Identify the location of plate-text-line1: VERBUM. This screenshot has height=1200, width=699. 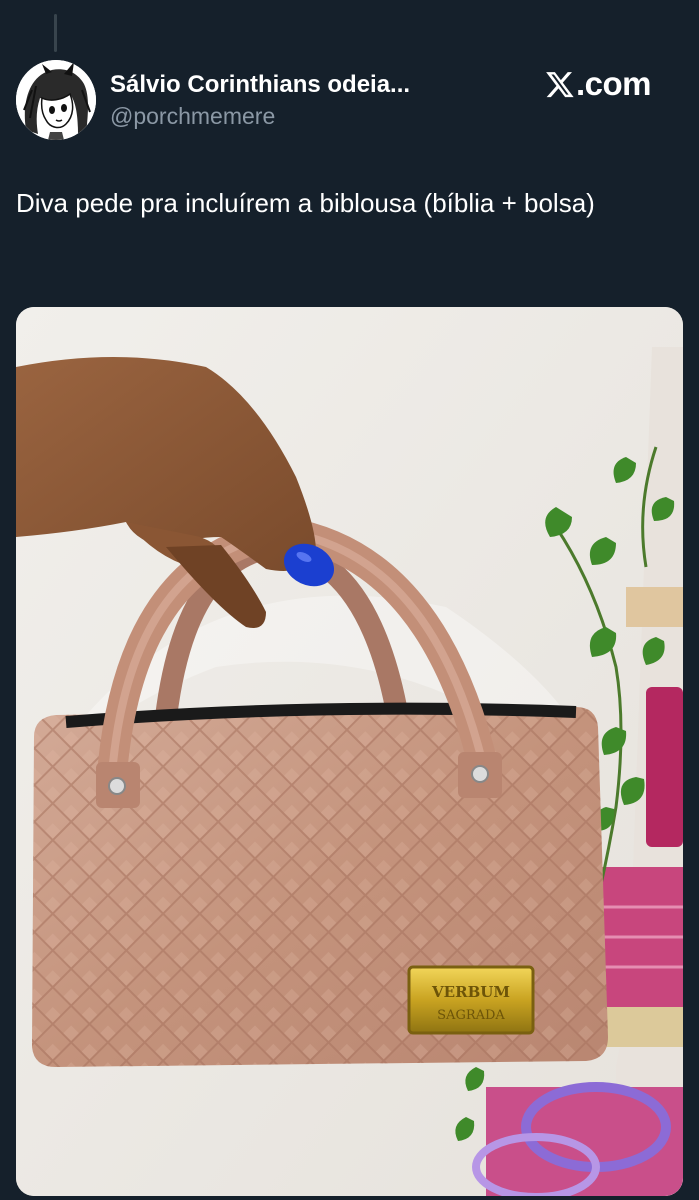
(470, 992).